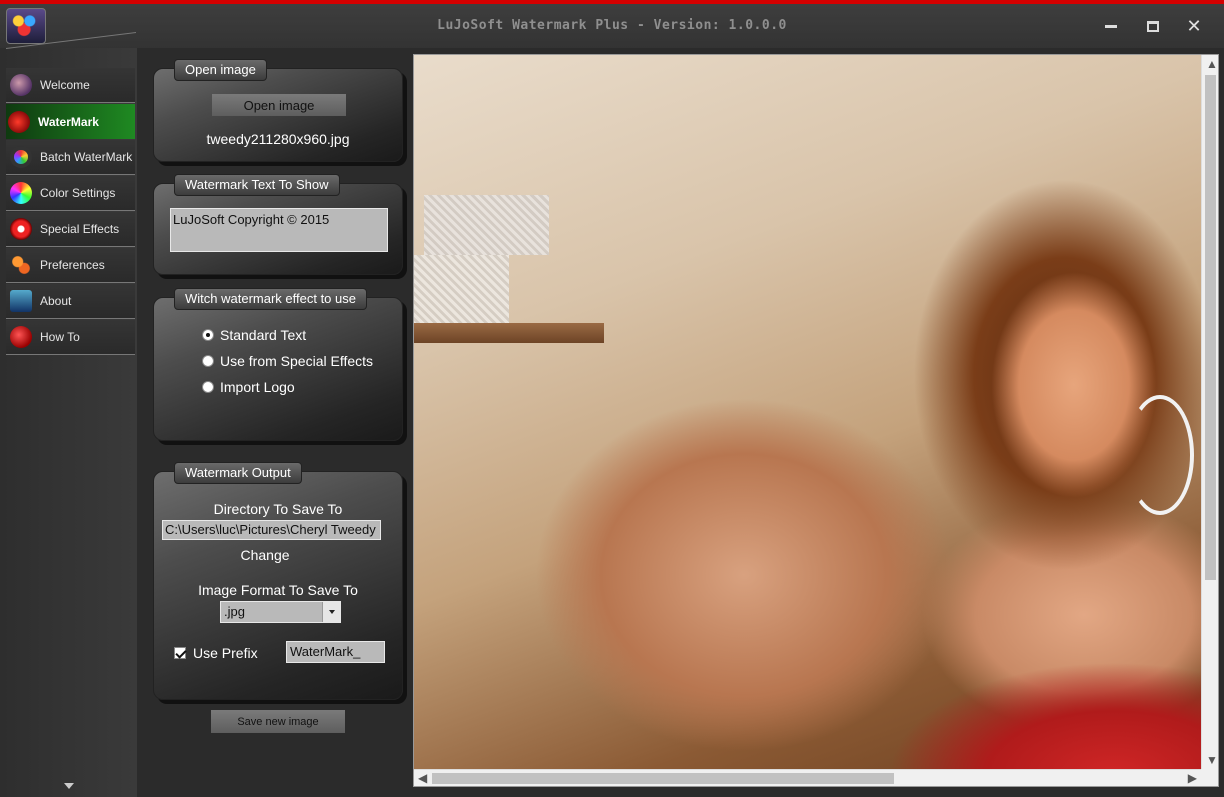  What do you see at coordinates (1212, 760) in the screenshot?
I see `scroll-down-icon: ▼` at bounding box center [1212, 760].